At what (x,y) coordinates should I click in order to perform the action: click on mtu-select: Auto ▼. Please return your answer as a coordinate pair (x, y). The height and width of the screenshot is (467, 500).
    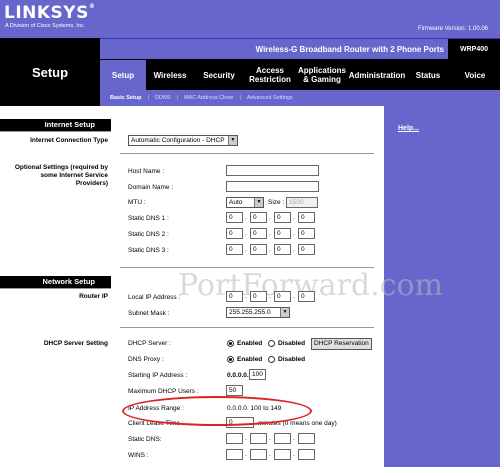
    Looking at the image, I should click on (245, 202).